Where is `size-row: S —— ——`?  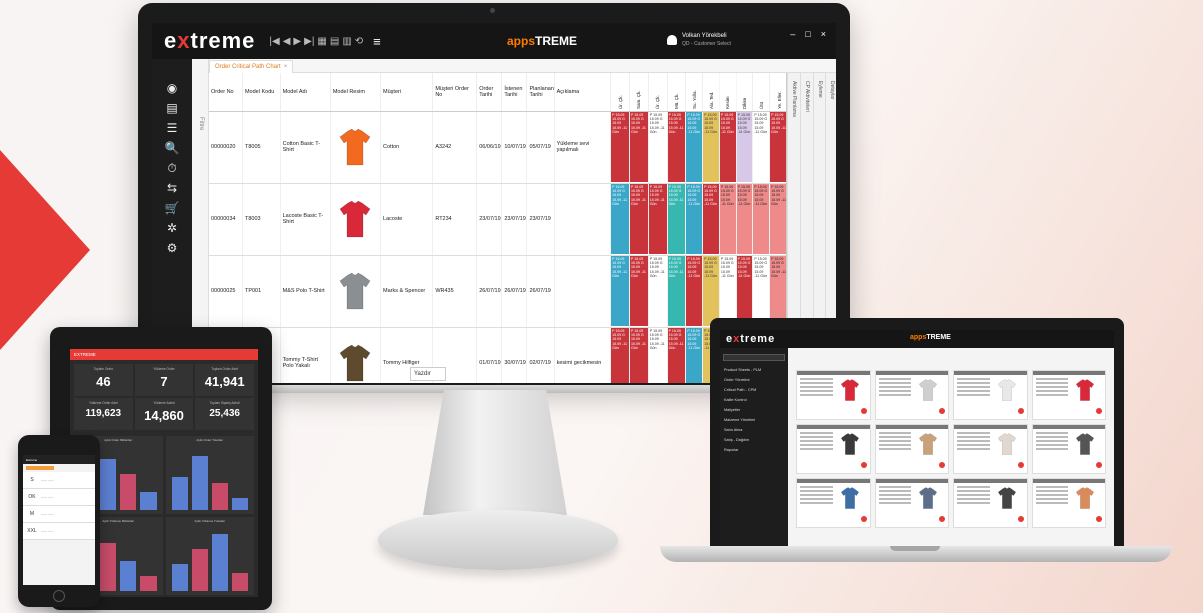
size-row: S —— —— is located at coordinates (59, 480).